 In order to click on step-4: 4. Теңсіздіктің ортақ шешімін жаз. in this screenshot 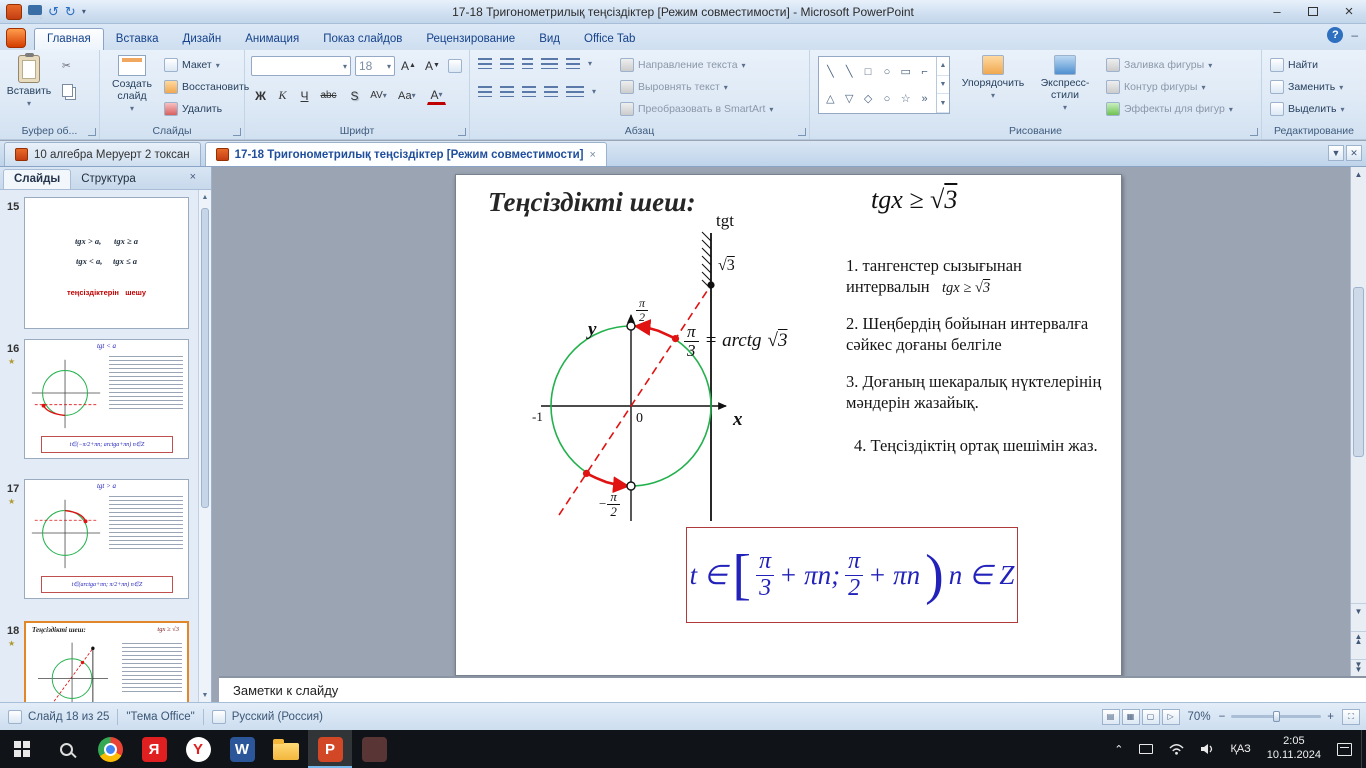, I will do `click(988, 445)`.